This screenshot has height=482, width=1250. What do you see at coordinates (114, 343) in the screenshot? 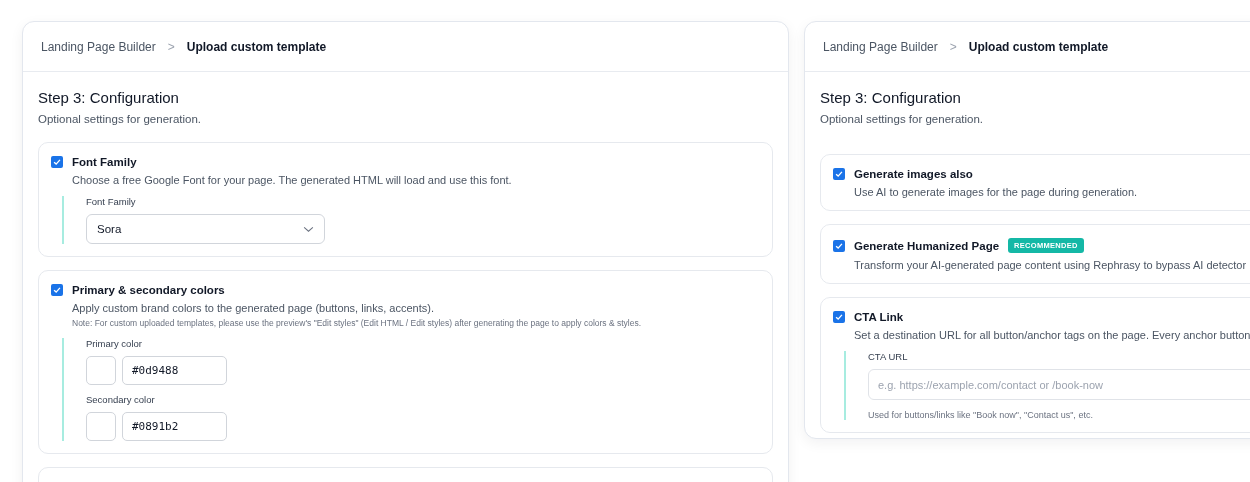
I see `field-label: Primary color` at bounding box center [114, 343].